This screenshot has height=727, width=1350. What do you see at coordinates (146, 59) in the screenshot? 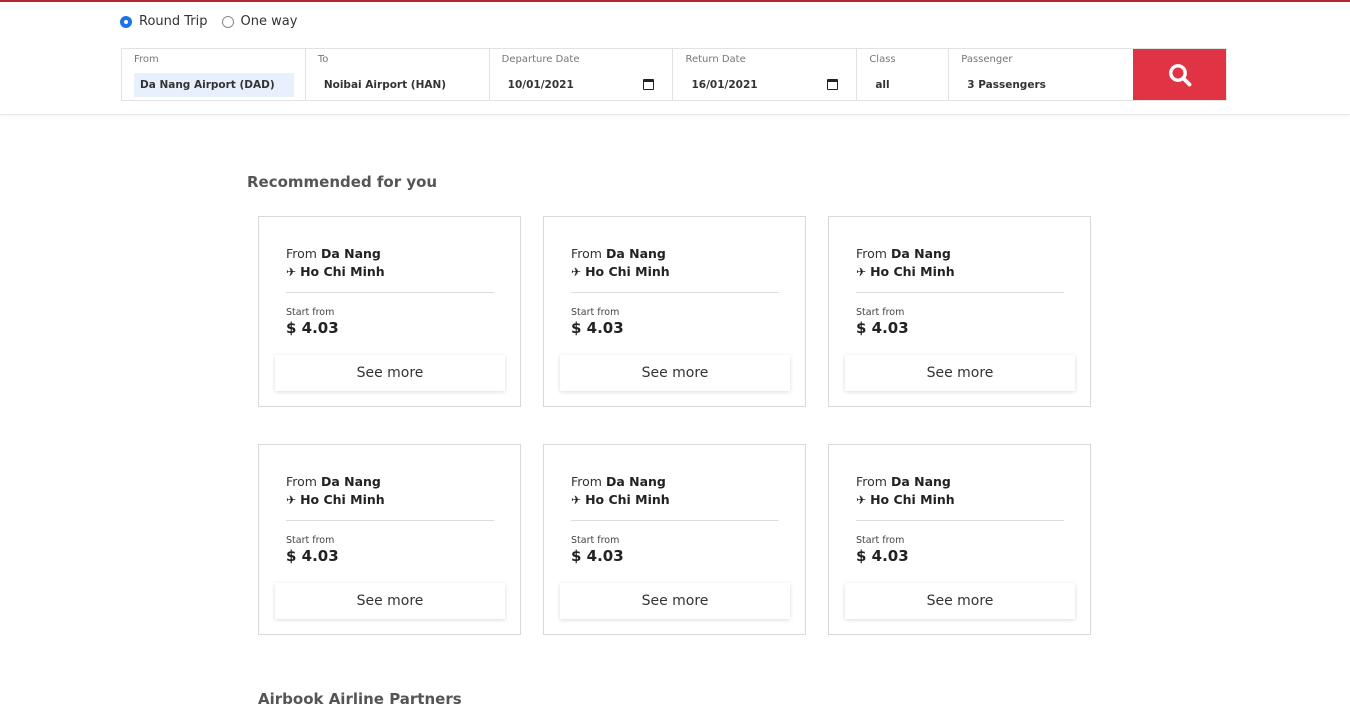
I see `from-label: From` at bounding box center [146, 59].